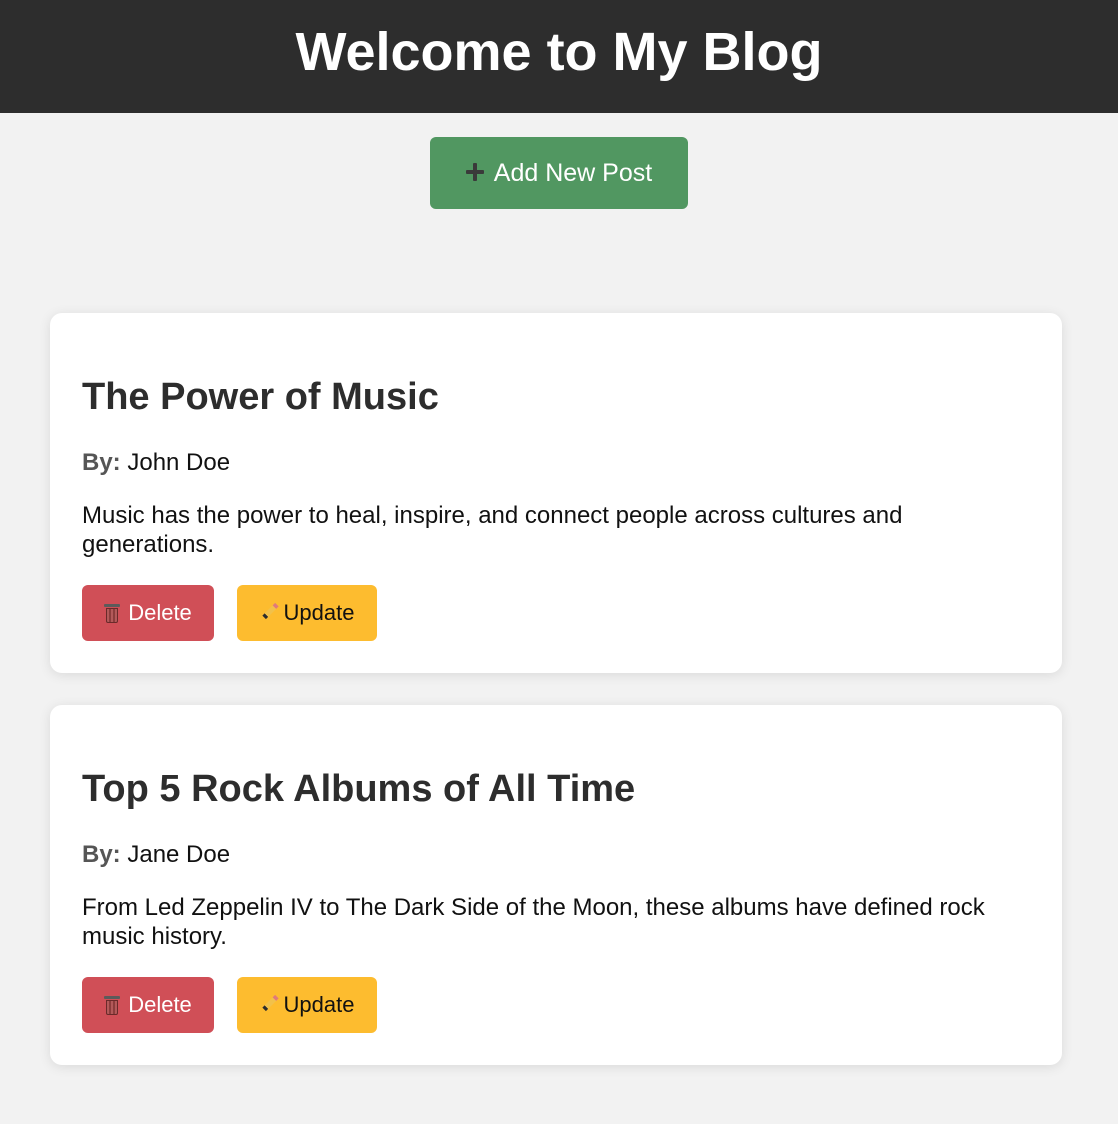 This screenshot has height=1124, width=1118. I want to click on plus-icon, so click(474, 172).